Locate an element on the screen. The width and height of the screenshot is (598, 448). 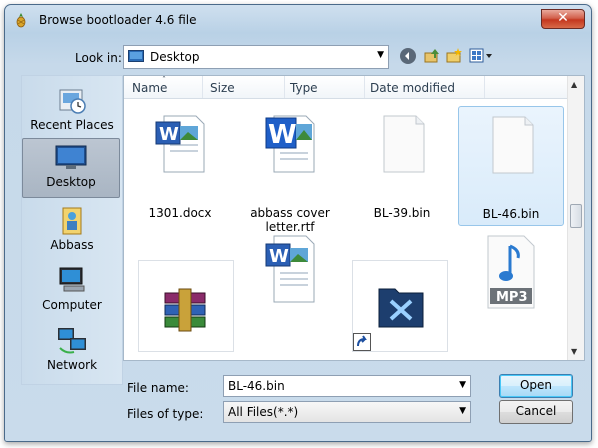
pineapple-app-icon is located at coordinates (21, 20).